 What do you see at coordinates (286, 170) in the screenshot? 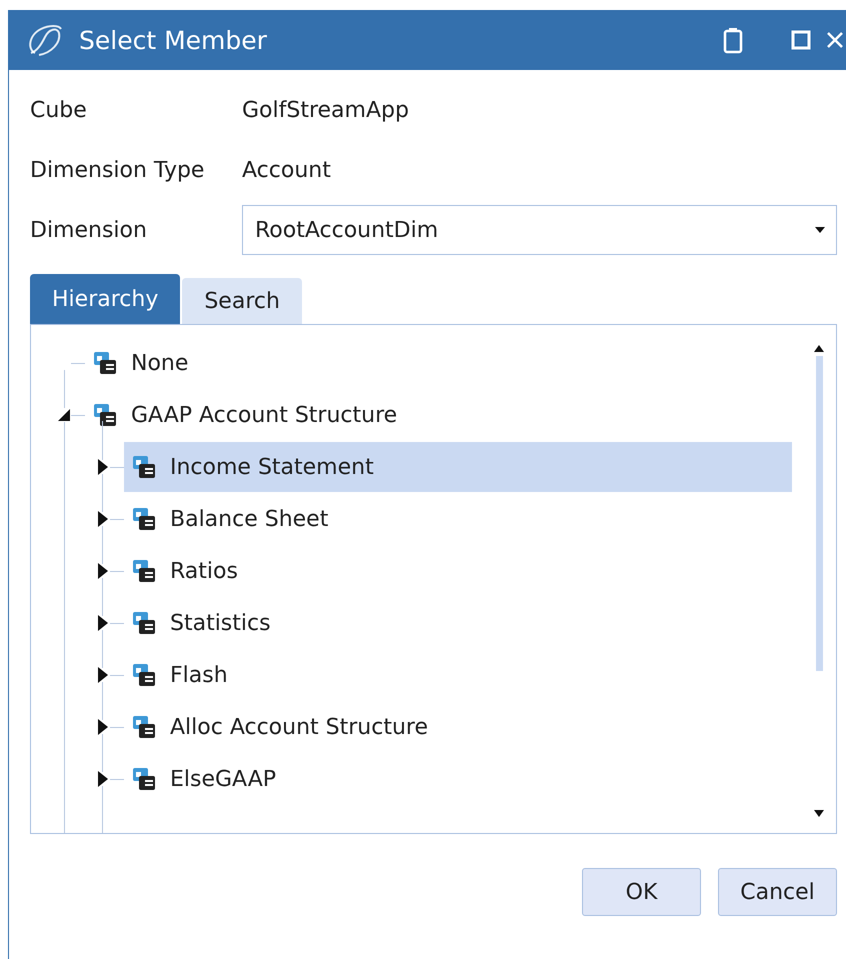
I see `field-value: Account` at bounding box center [286, 170].